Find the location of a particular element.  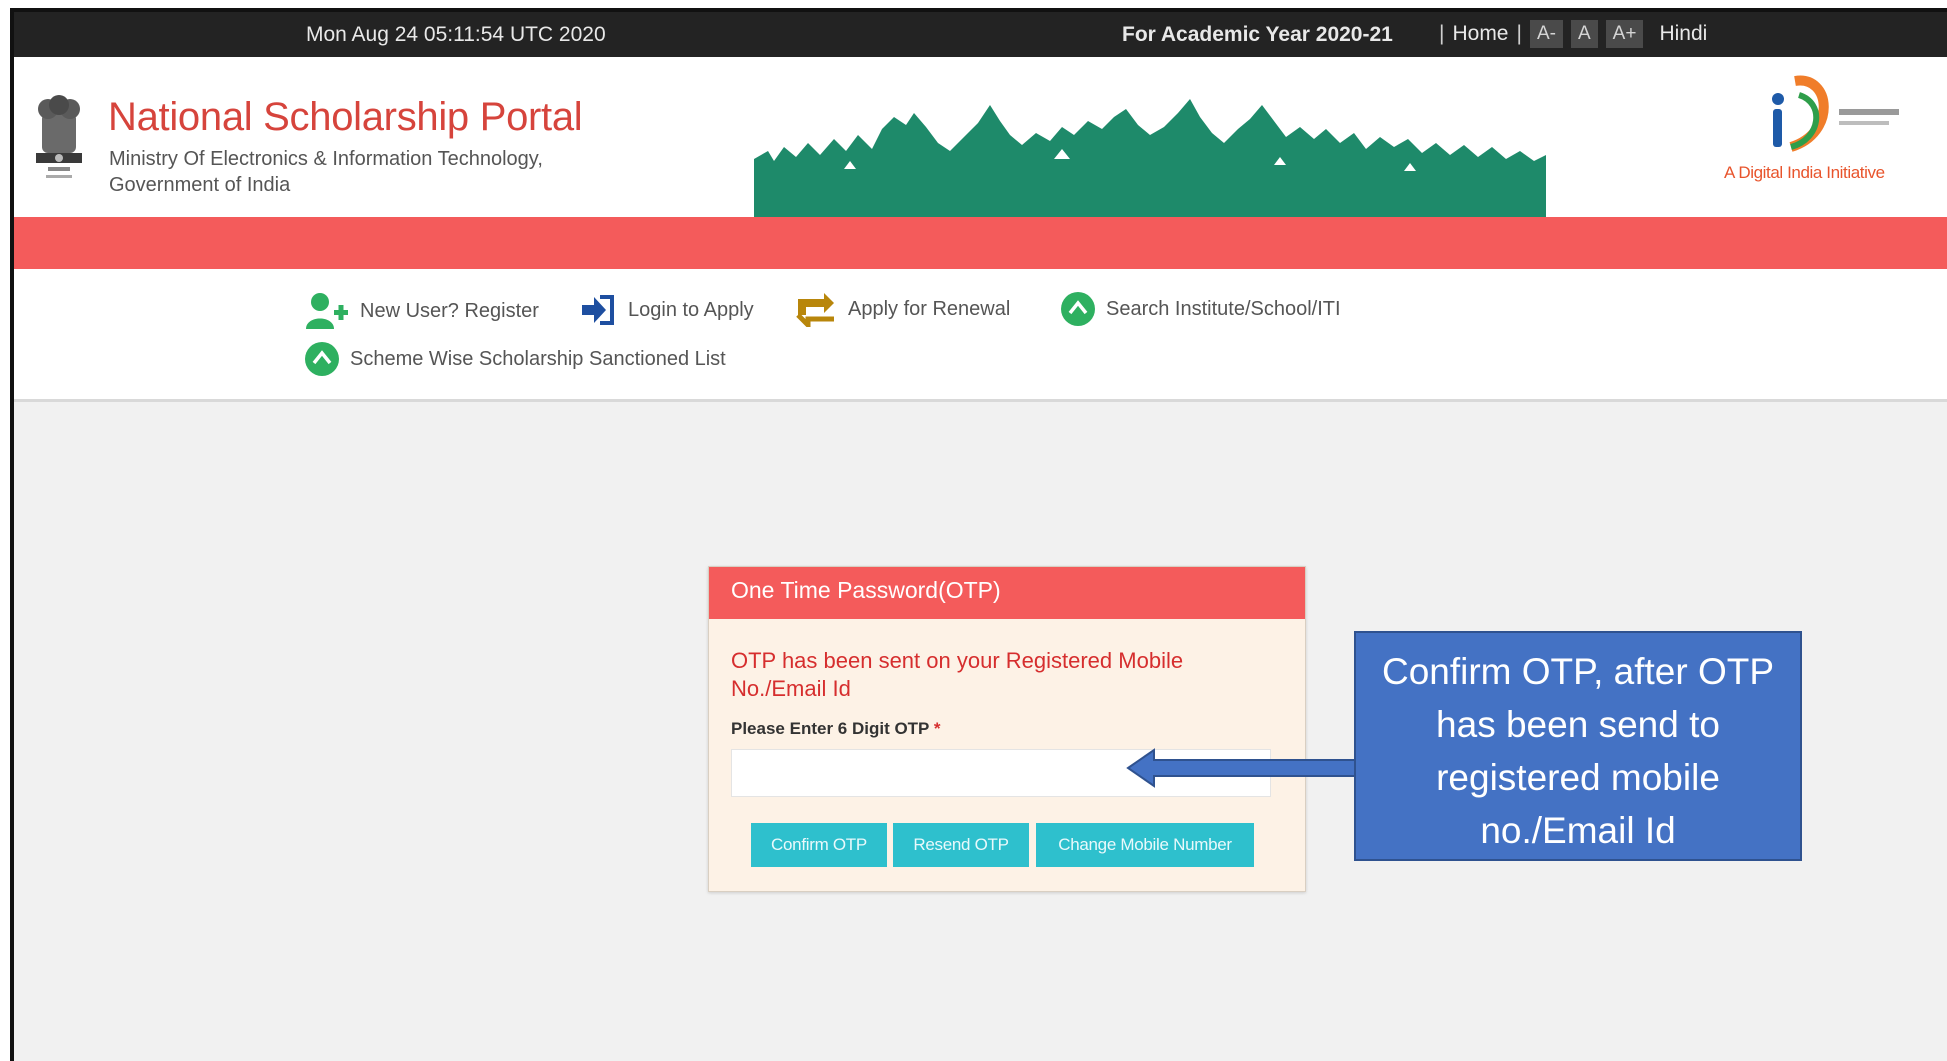

nav-search-institute: Search Institute/School/ITI is located at coordinates (1200, 309).